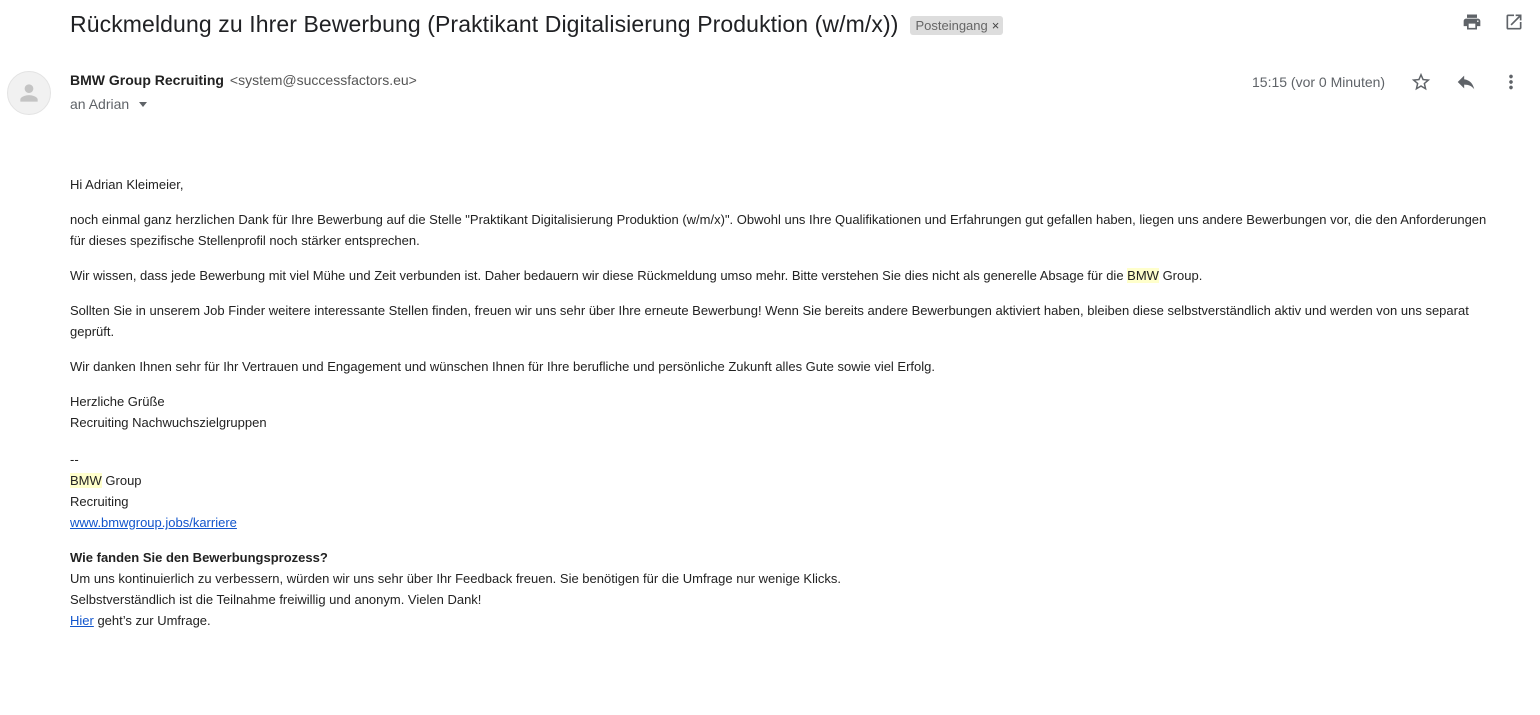 The height and width of the screenshot is (715, 1540). What do you see at coordinates (1421, 82) in the screenshot?
I see `star-icon` at bounding box center [1421, 82].